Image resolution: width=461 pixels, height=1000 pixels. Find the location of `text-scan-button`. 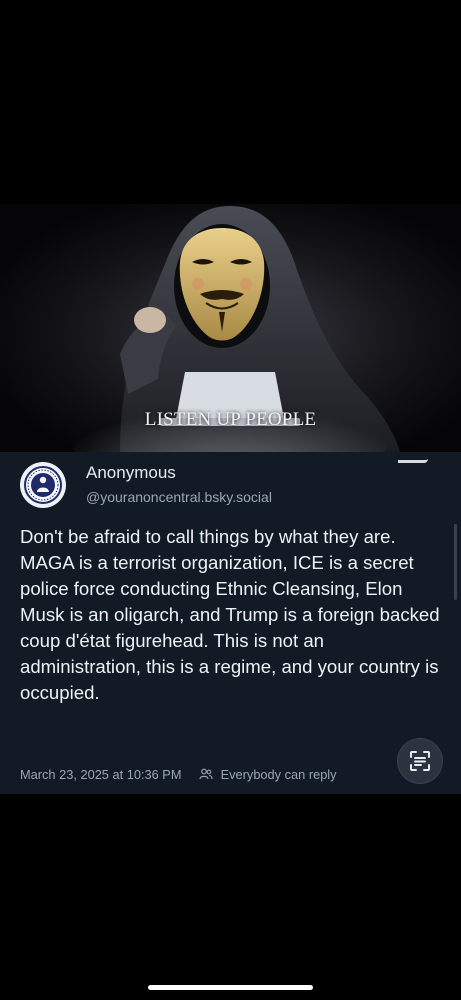

text-scan-button is located at coordinates (420, 761).